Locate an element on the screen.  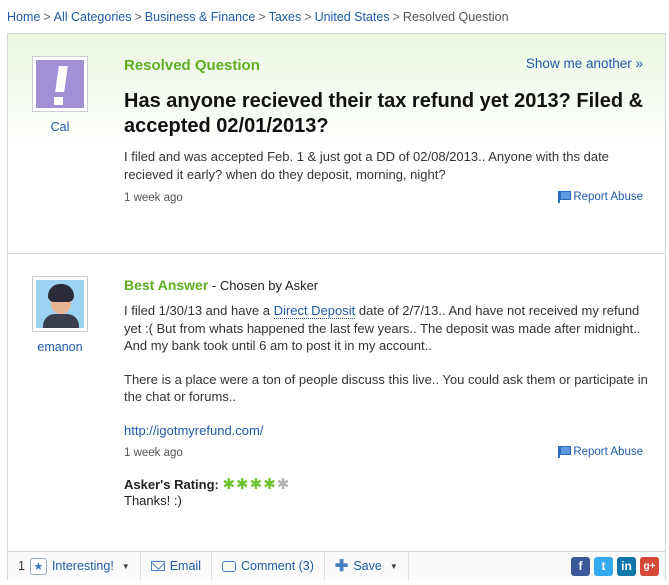
answerer-name: emanon is located at coordinates (60, 347).